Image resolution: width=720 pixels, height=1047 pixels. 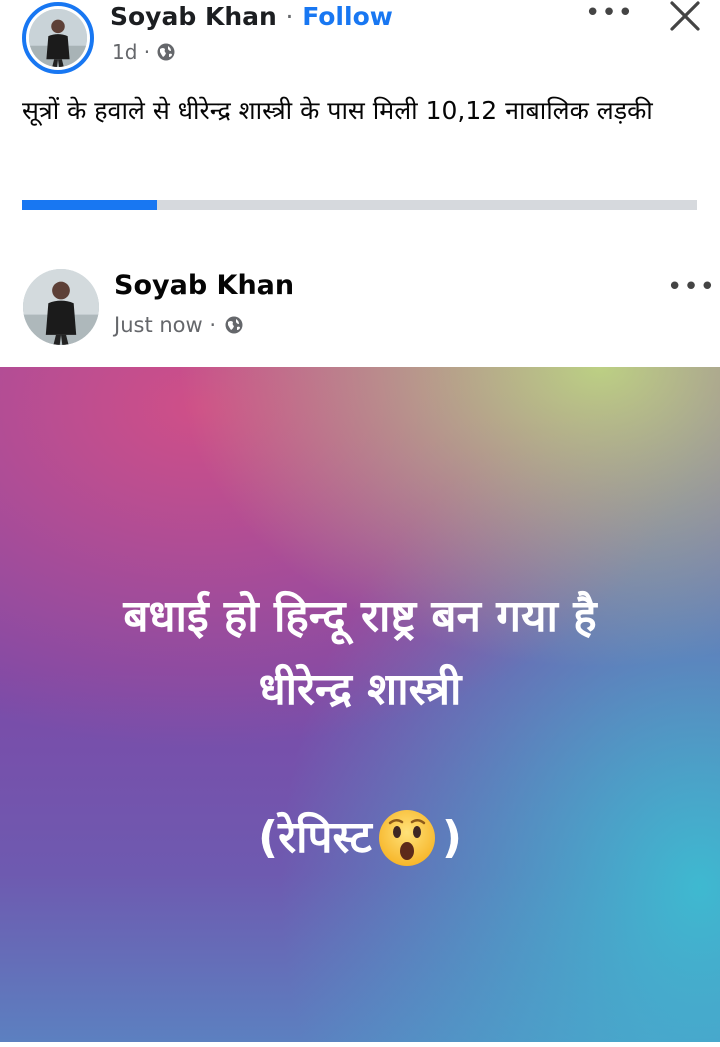 I want to click on post-meta: Just now ·, so click(x=179, y=325).